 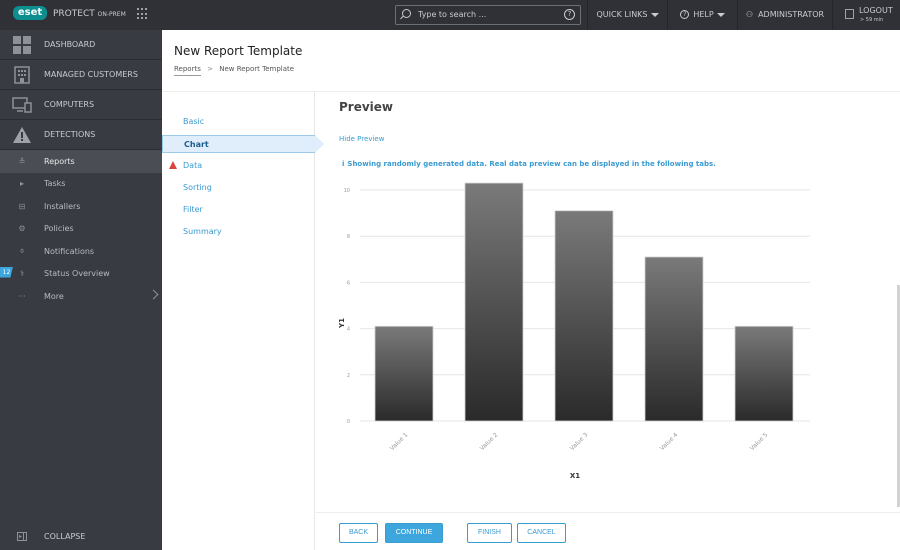 What do you see at coordinates (55, 184) in the screenshot?
I see `sidebar-item-label: Tasks` at bounding box center [55, 184].